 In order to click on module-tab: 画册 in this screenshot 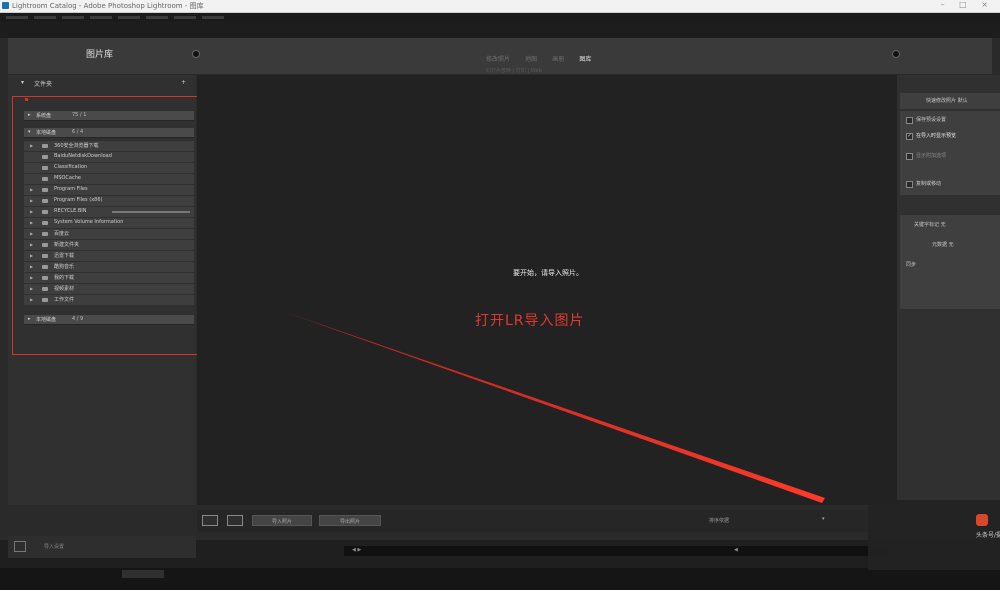, I will do `click(558, 58)`.